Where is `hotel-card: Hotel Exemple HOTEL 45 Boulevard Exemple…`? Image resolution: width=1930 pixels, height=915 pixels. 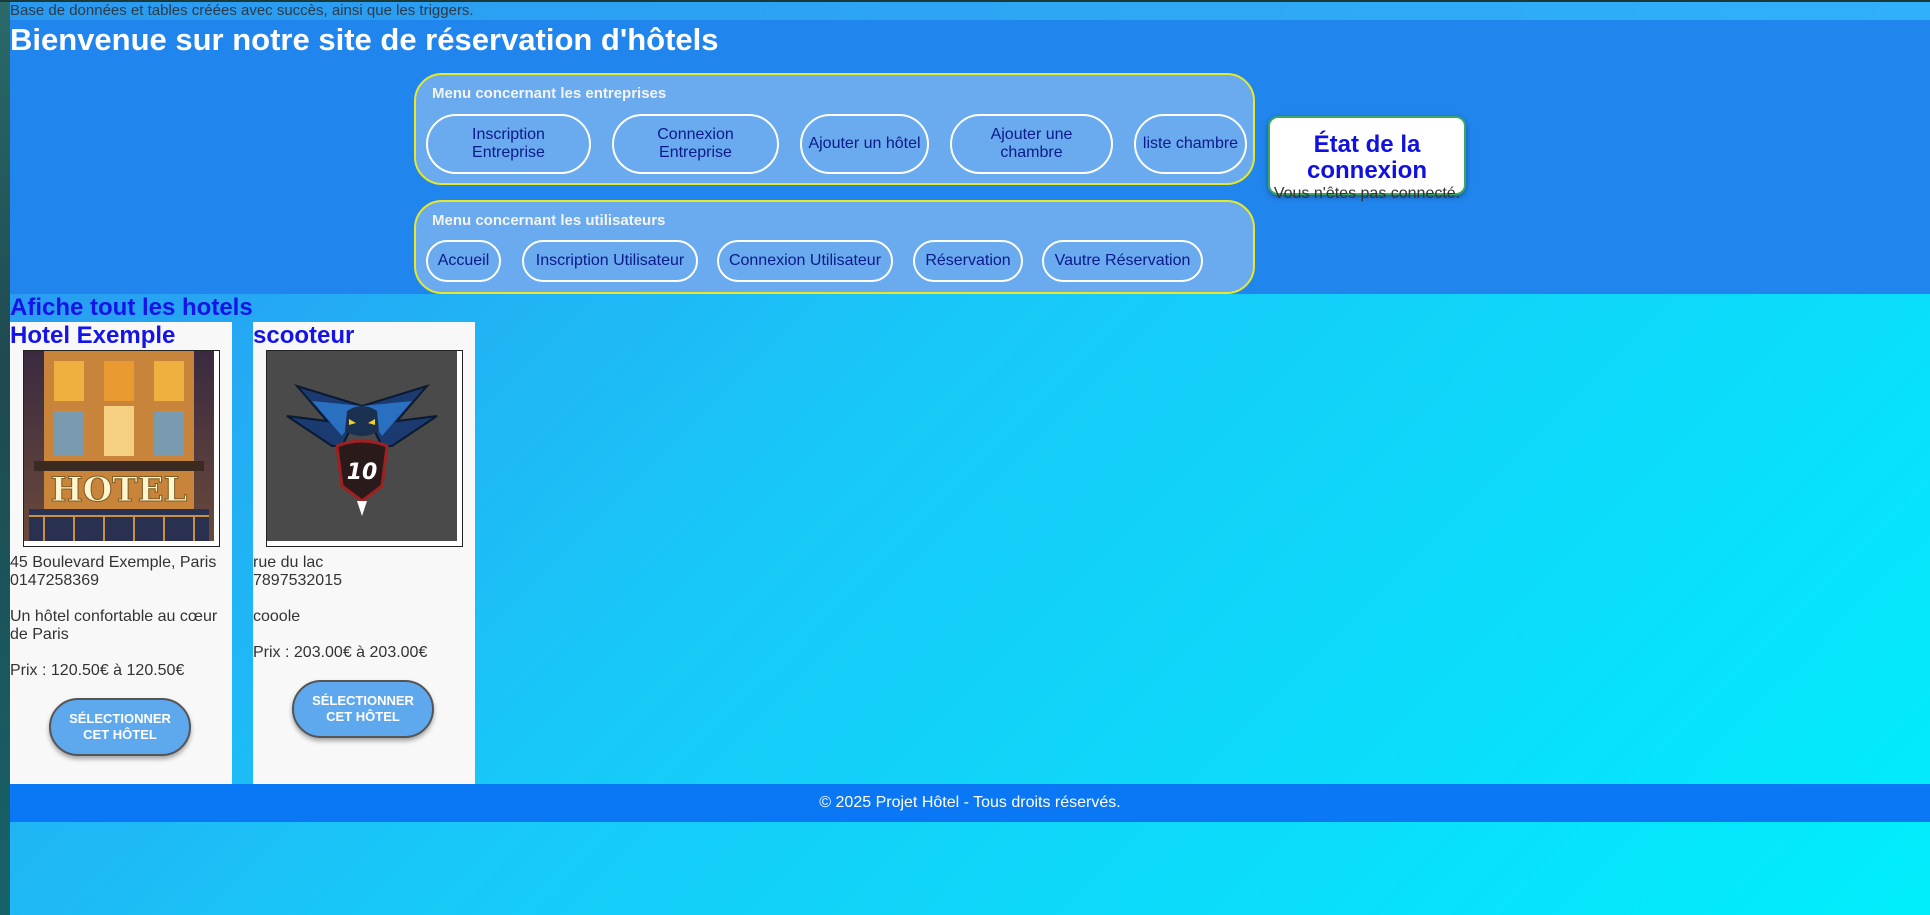
hotel-card: Hotel Exemple HOTEL 45 Boulevard Exemple… is located at coordinates (121, 553).